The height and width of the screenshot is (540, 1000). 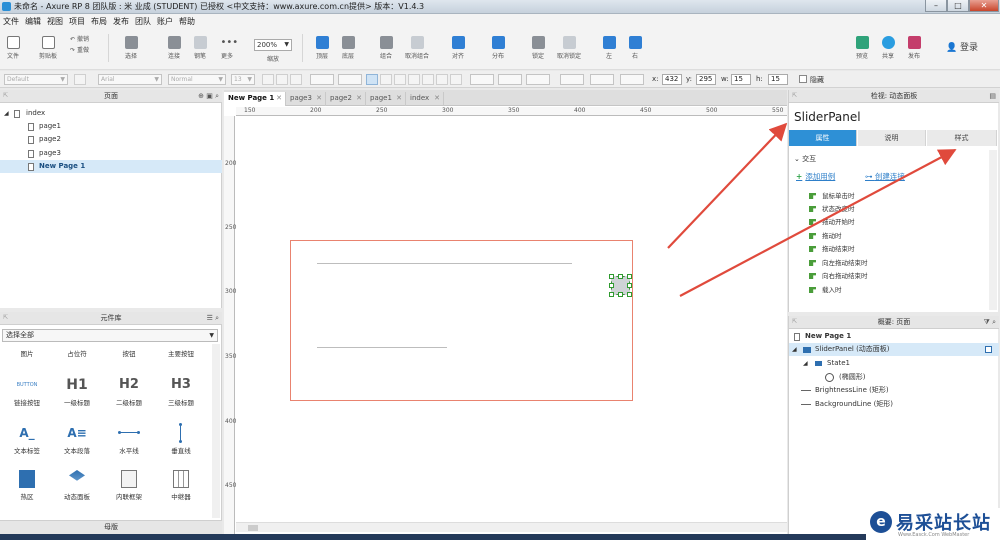 What do you see at coordinates (129, 485) in the screenshot?
I see `widget-inline-frame: 内联框架` at bounding box center [129, 485].